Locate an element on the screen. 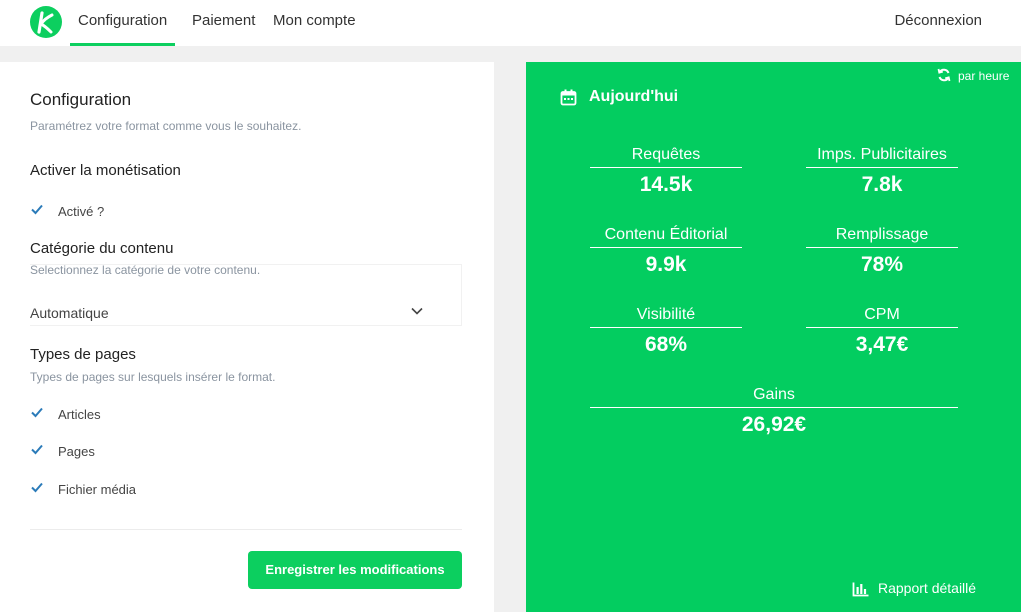 Image resolution: width=1021 pixels, height=612 pixels. stat-contenu-editorial: Contenu Éditorial 9.9k is located at coordinates (666, 250).